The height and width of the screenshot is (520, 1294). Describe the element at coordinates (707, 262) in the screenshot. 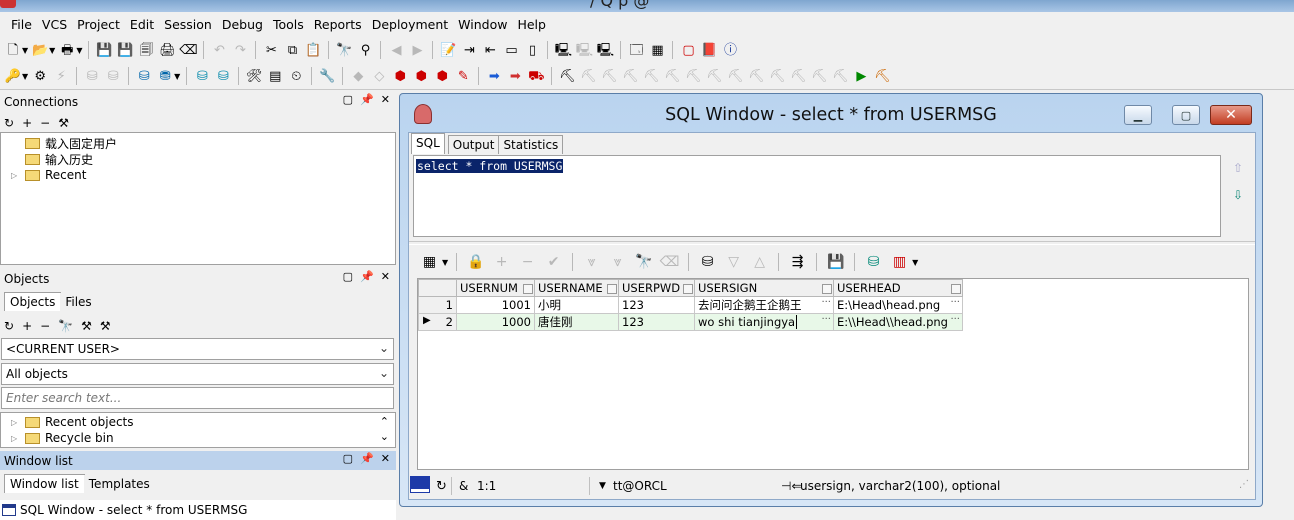

I see `query-by-example-icon: ⛁` at that location.